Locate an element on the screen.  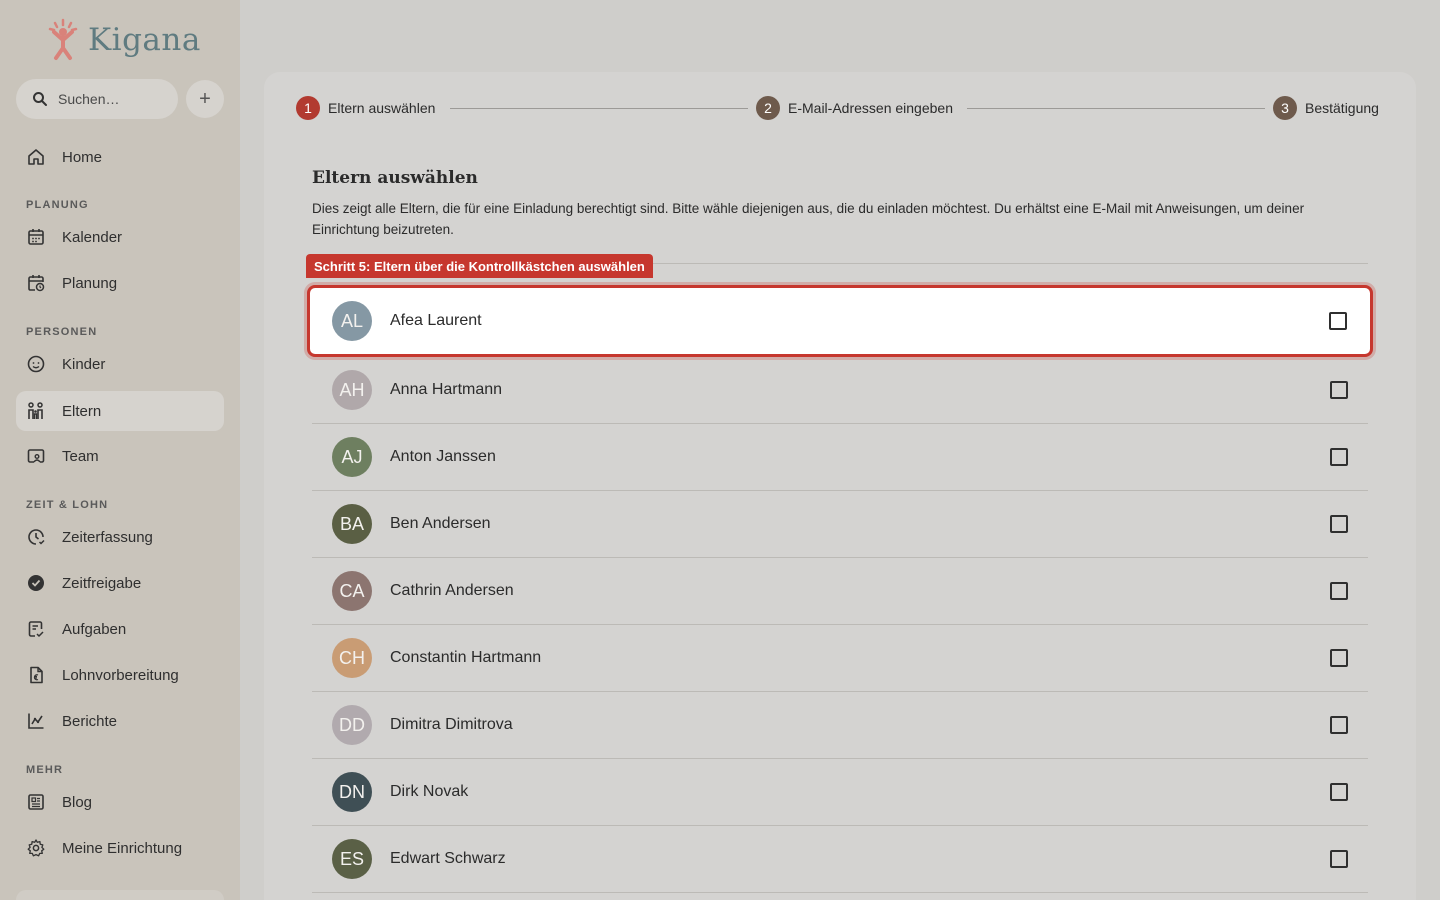
parent-name: Dimitra Dimitrova is located at coordinates (451, 724).